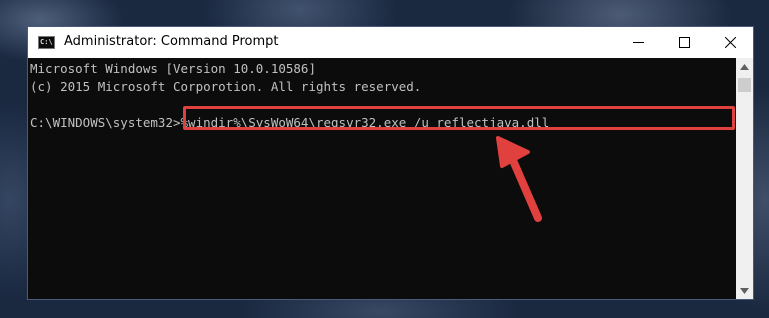 The width and height of the screenshot is (769, 318). I want to click on chevron-up-icon, so click(744, 66).